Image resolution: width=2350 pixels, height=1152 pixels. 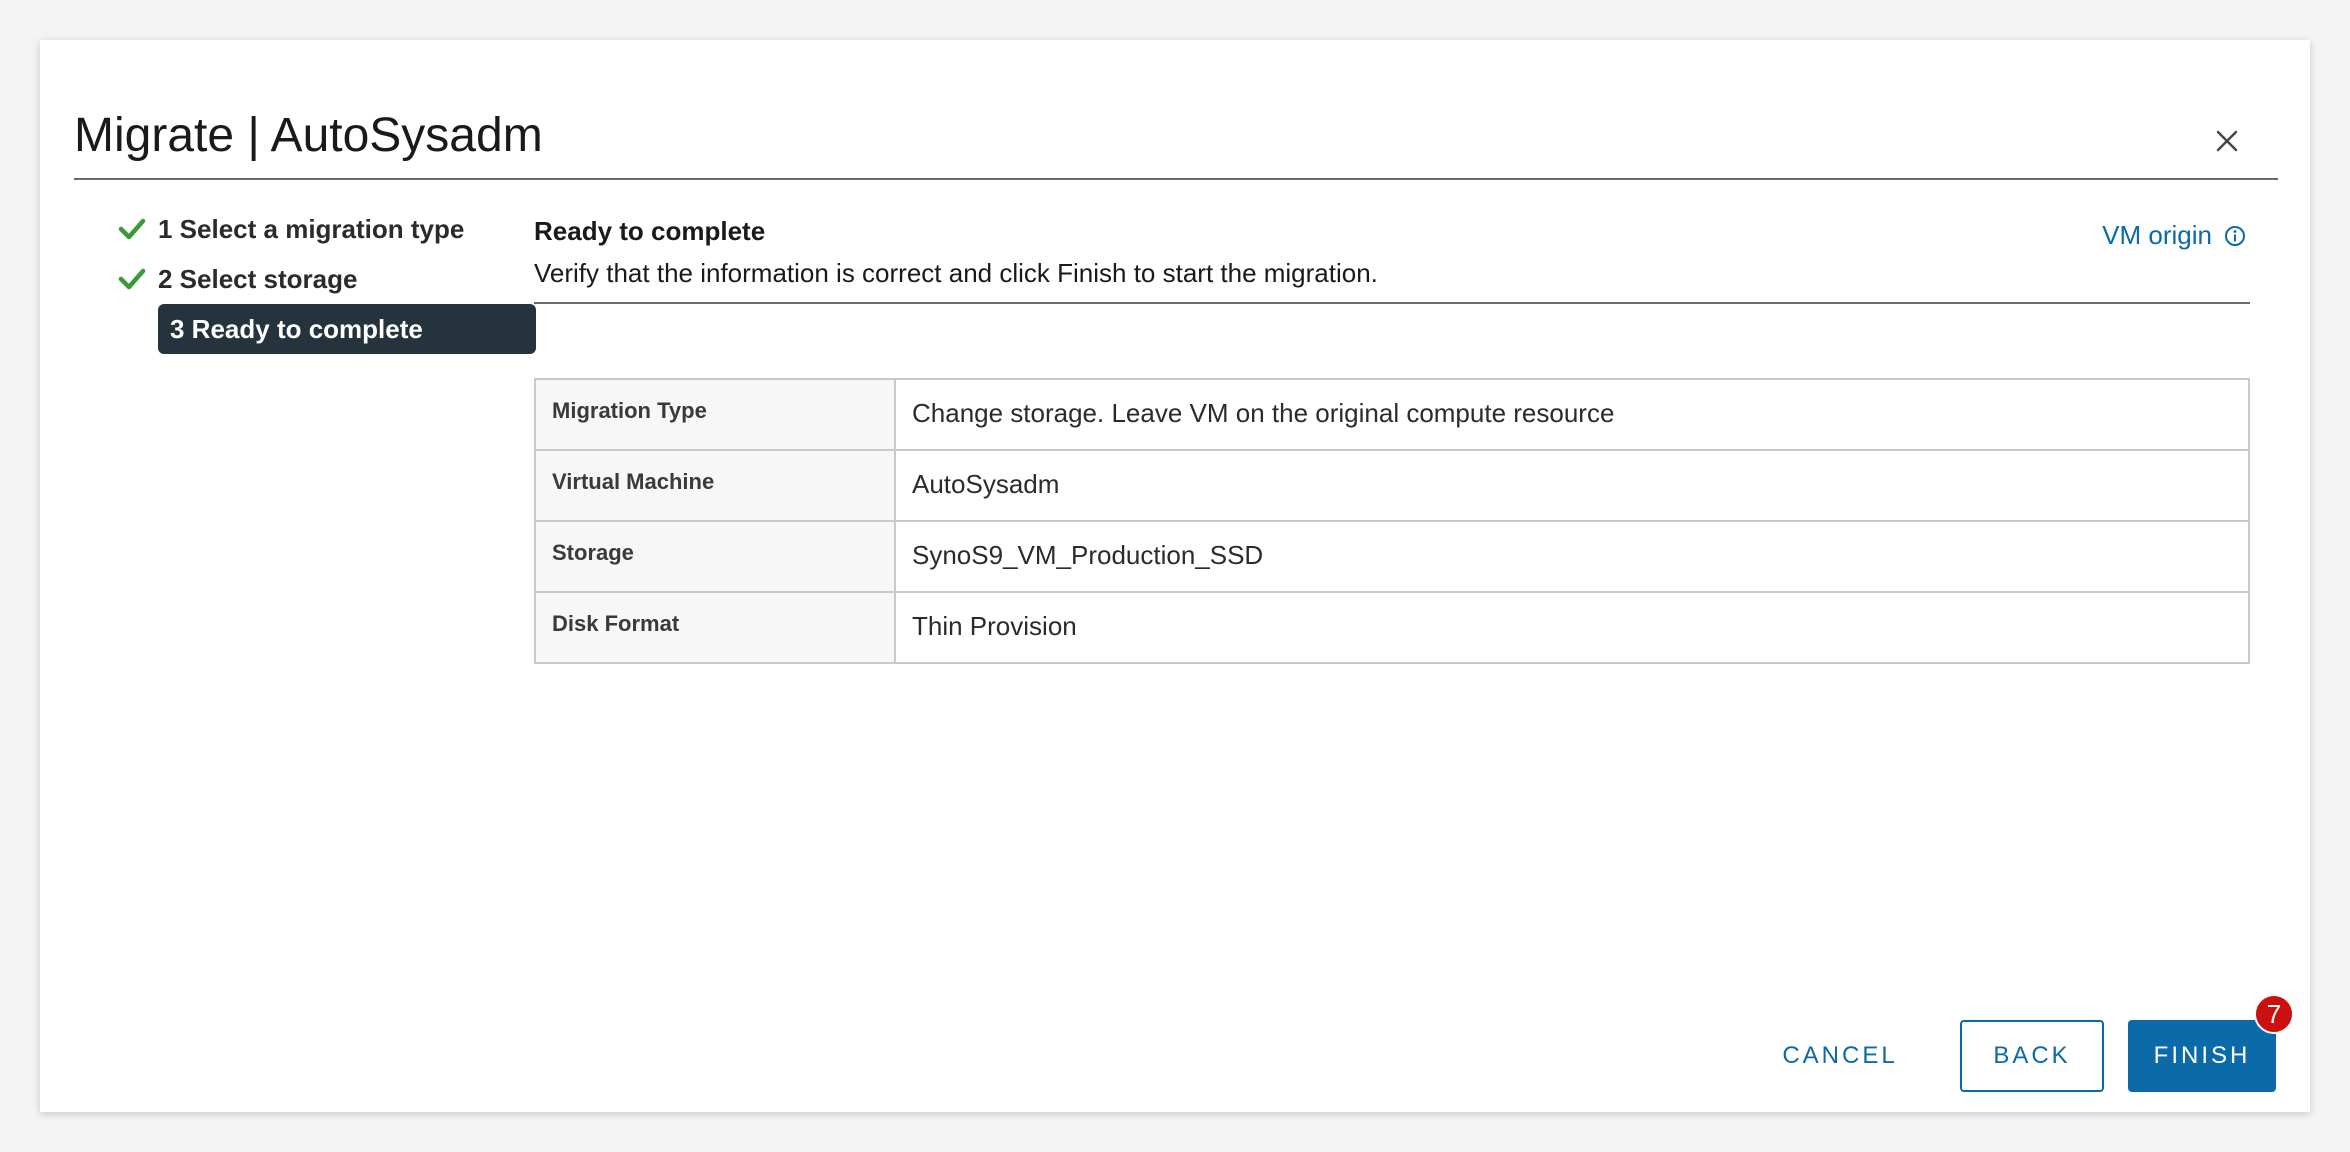 I want to click on step-select-migration-type: 1 Select a migration type, so click(x=328, y=229).